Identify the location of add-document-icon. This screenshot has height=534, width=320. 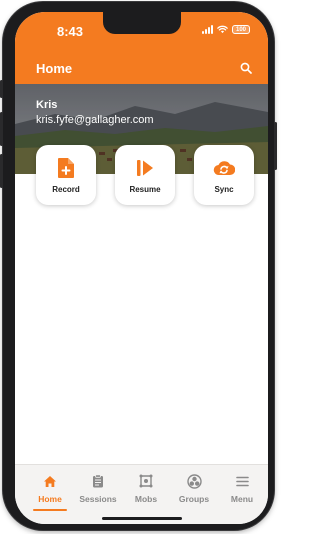
(66, 168).